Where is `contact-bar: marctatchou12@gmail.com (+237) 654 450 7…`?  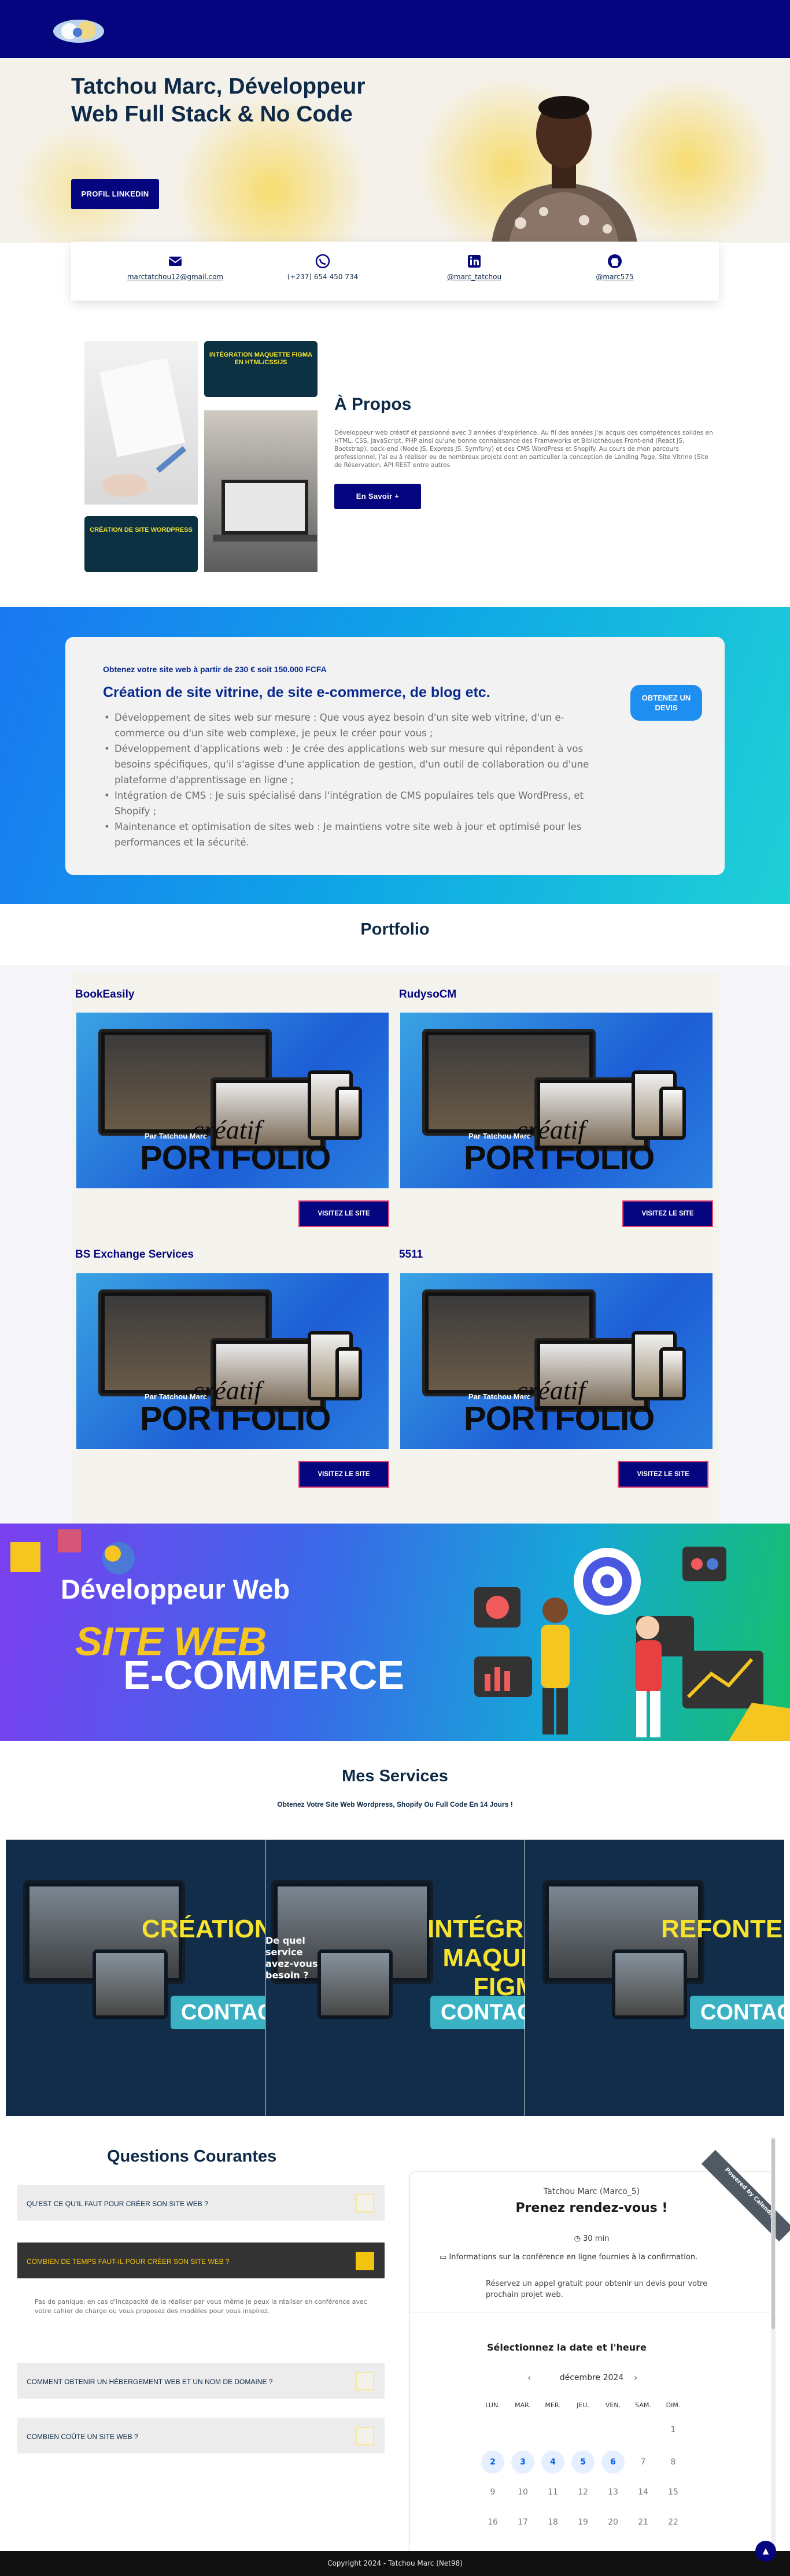 contact-bar: marctatchou12@gmail.com (+237) 654 450 7… is located at coordinates (395, 271).